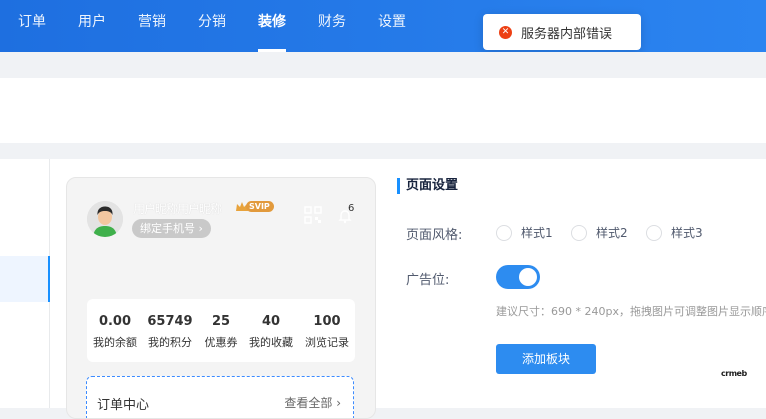  What do you see at coordinates (32, 26) in the screenshot?
I see `nav-item-orders: 订单` at bounding box center [32, 26].